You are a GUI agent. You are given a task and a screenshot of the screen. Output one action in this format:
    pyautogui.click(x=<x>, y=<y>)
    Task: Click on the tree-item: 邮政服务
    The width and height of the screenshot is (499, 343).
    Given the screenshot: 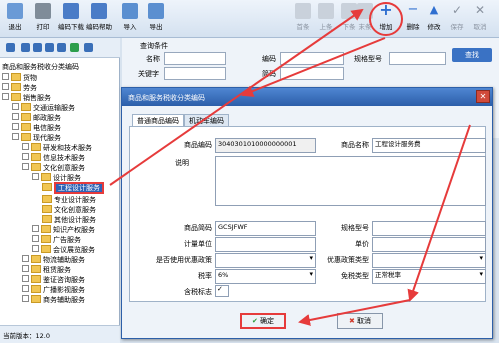 What is the action you would take?
    pyautogui.click(x=36, y=118)
    